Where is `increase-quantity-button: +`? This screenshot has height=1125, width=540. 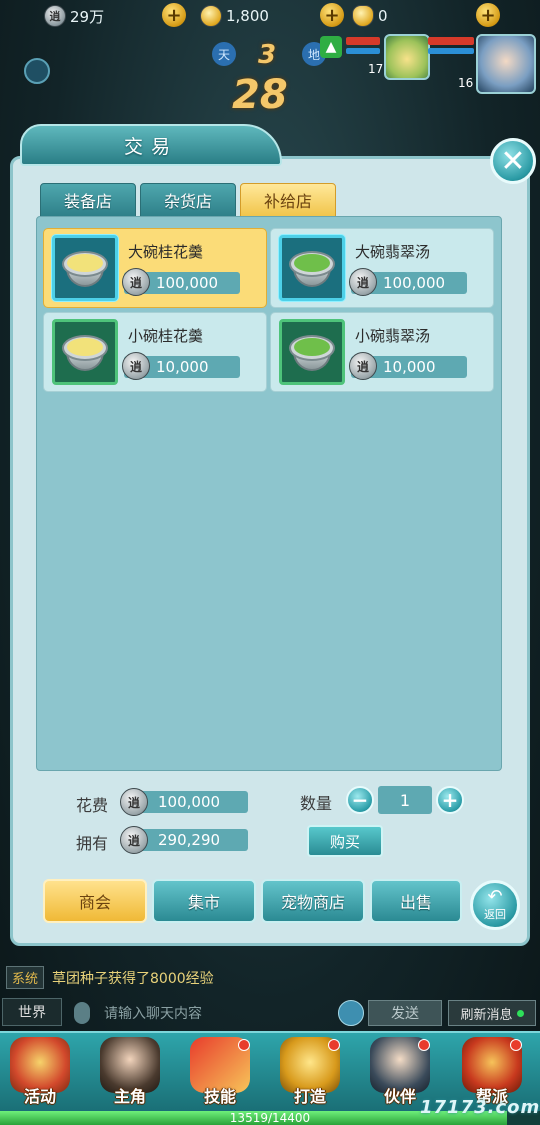 increase-quantity-button: + is located at coordinates (450, 800).